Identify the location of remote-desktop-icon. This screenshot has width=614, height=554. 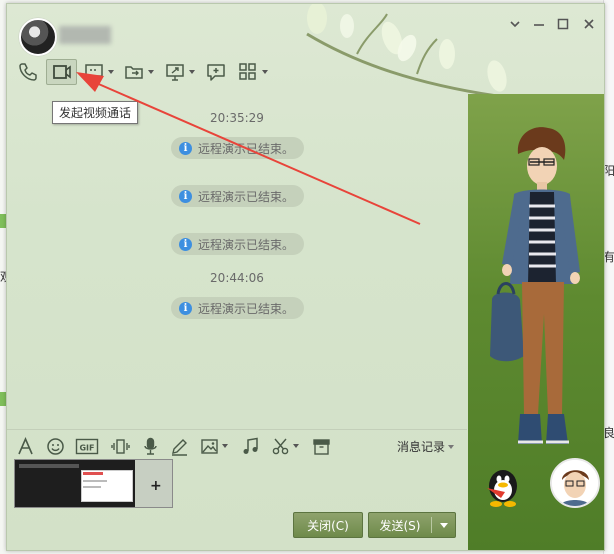
(175, 72).